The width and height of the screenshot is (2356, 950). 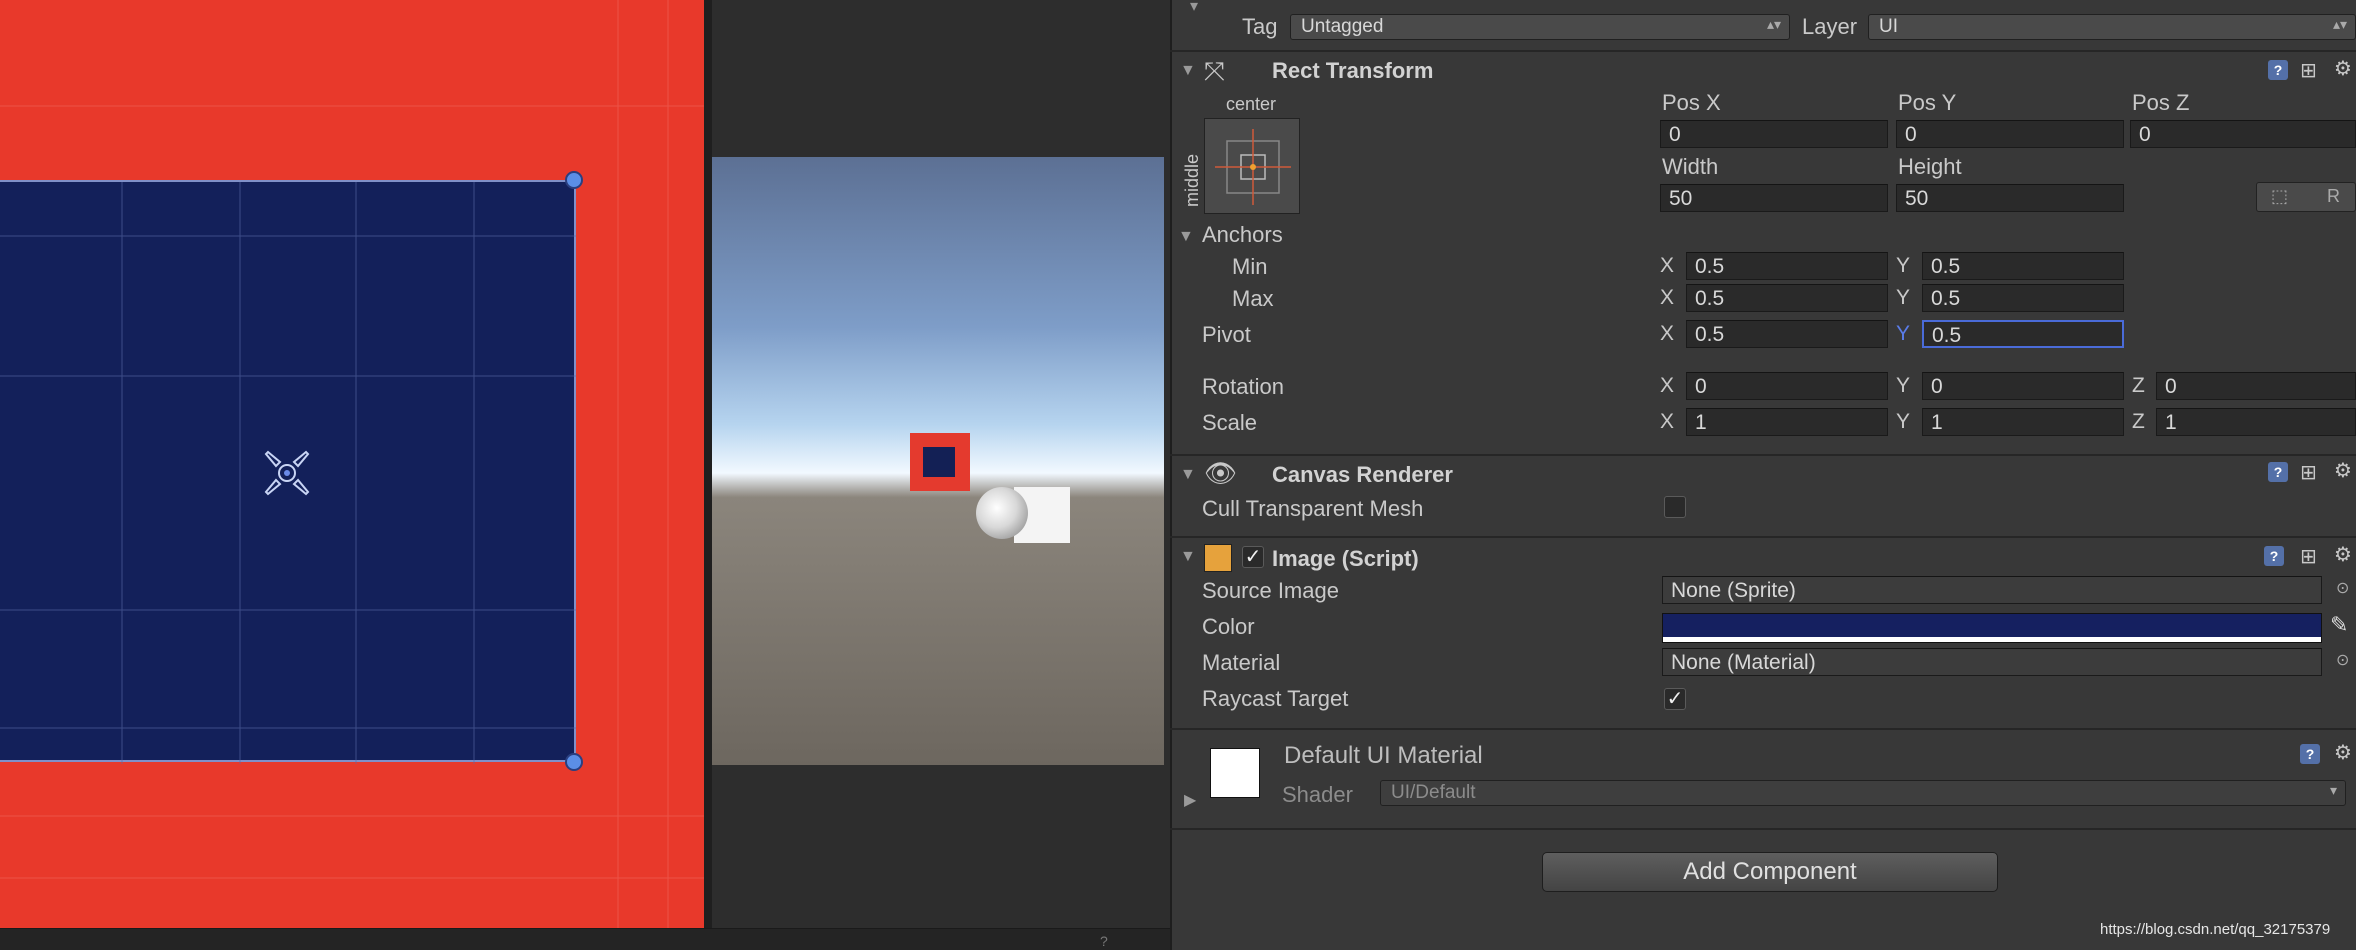 I want to click on foldout-canvas-renderer: ▼, so click(x=1188, y=475).